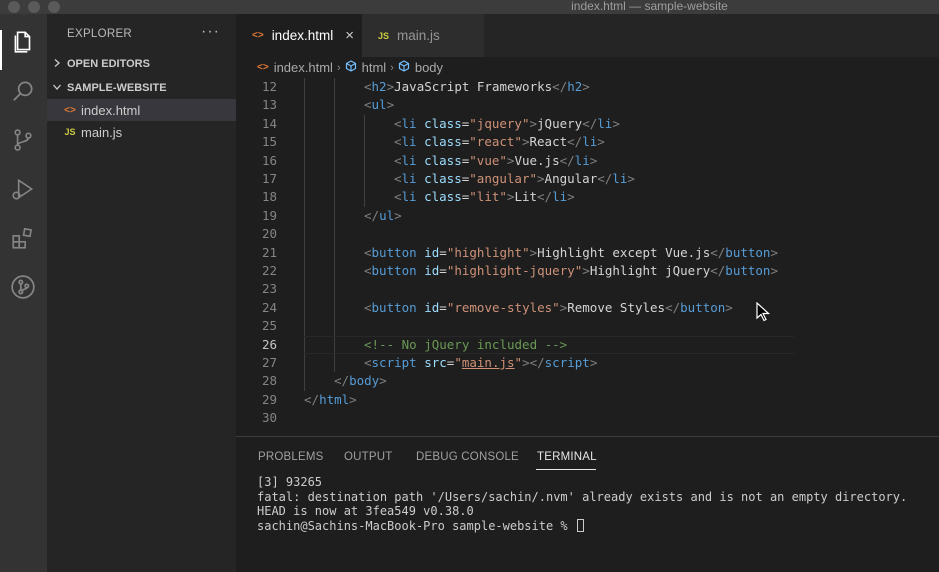 This screenshot has height=572, width=939. I want to click on code-line: 28 </body>, so click(587, 381).